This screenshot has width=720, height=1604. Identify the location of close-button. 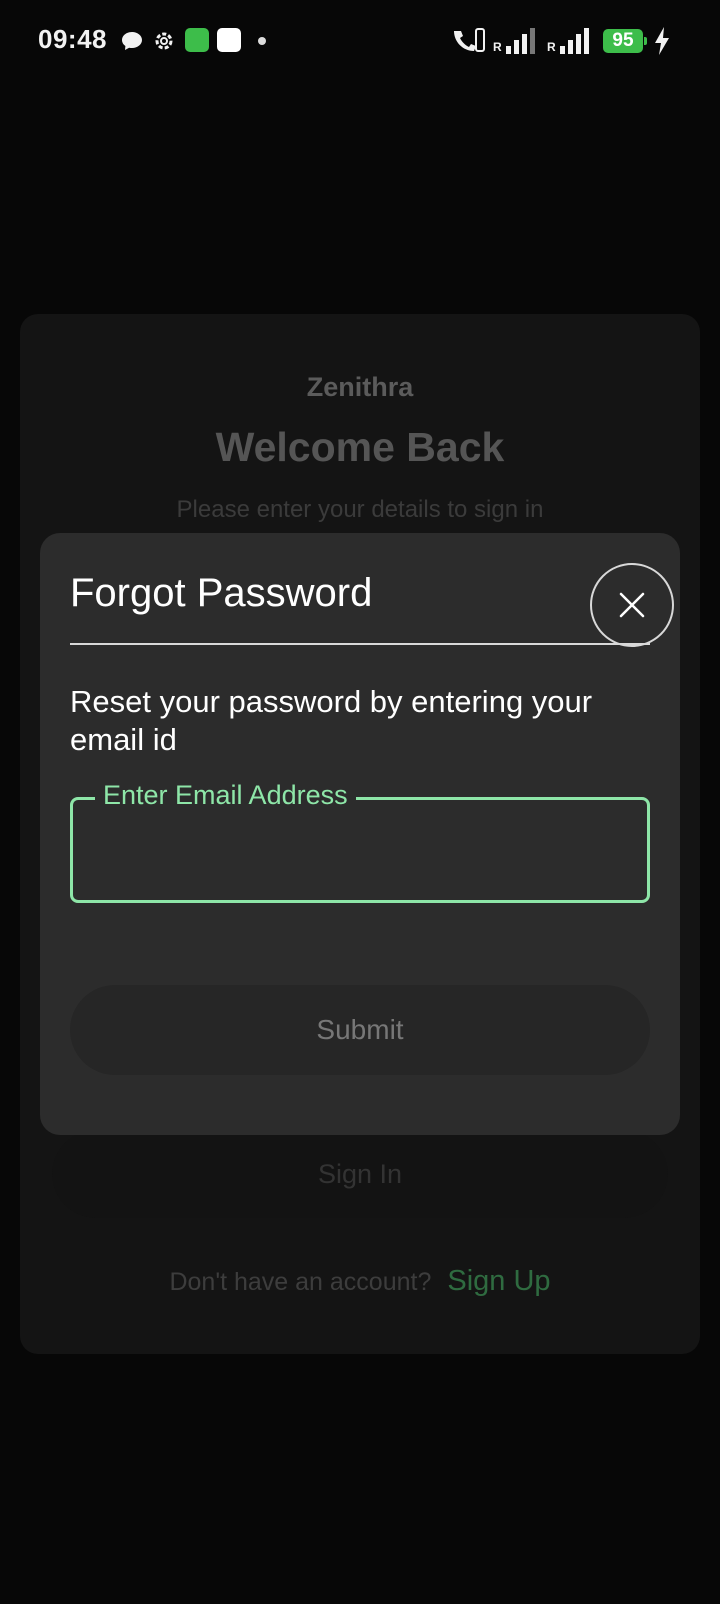
(632, 605).